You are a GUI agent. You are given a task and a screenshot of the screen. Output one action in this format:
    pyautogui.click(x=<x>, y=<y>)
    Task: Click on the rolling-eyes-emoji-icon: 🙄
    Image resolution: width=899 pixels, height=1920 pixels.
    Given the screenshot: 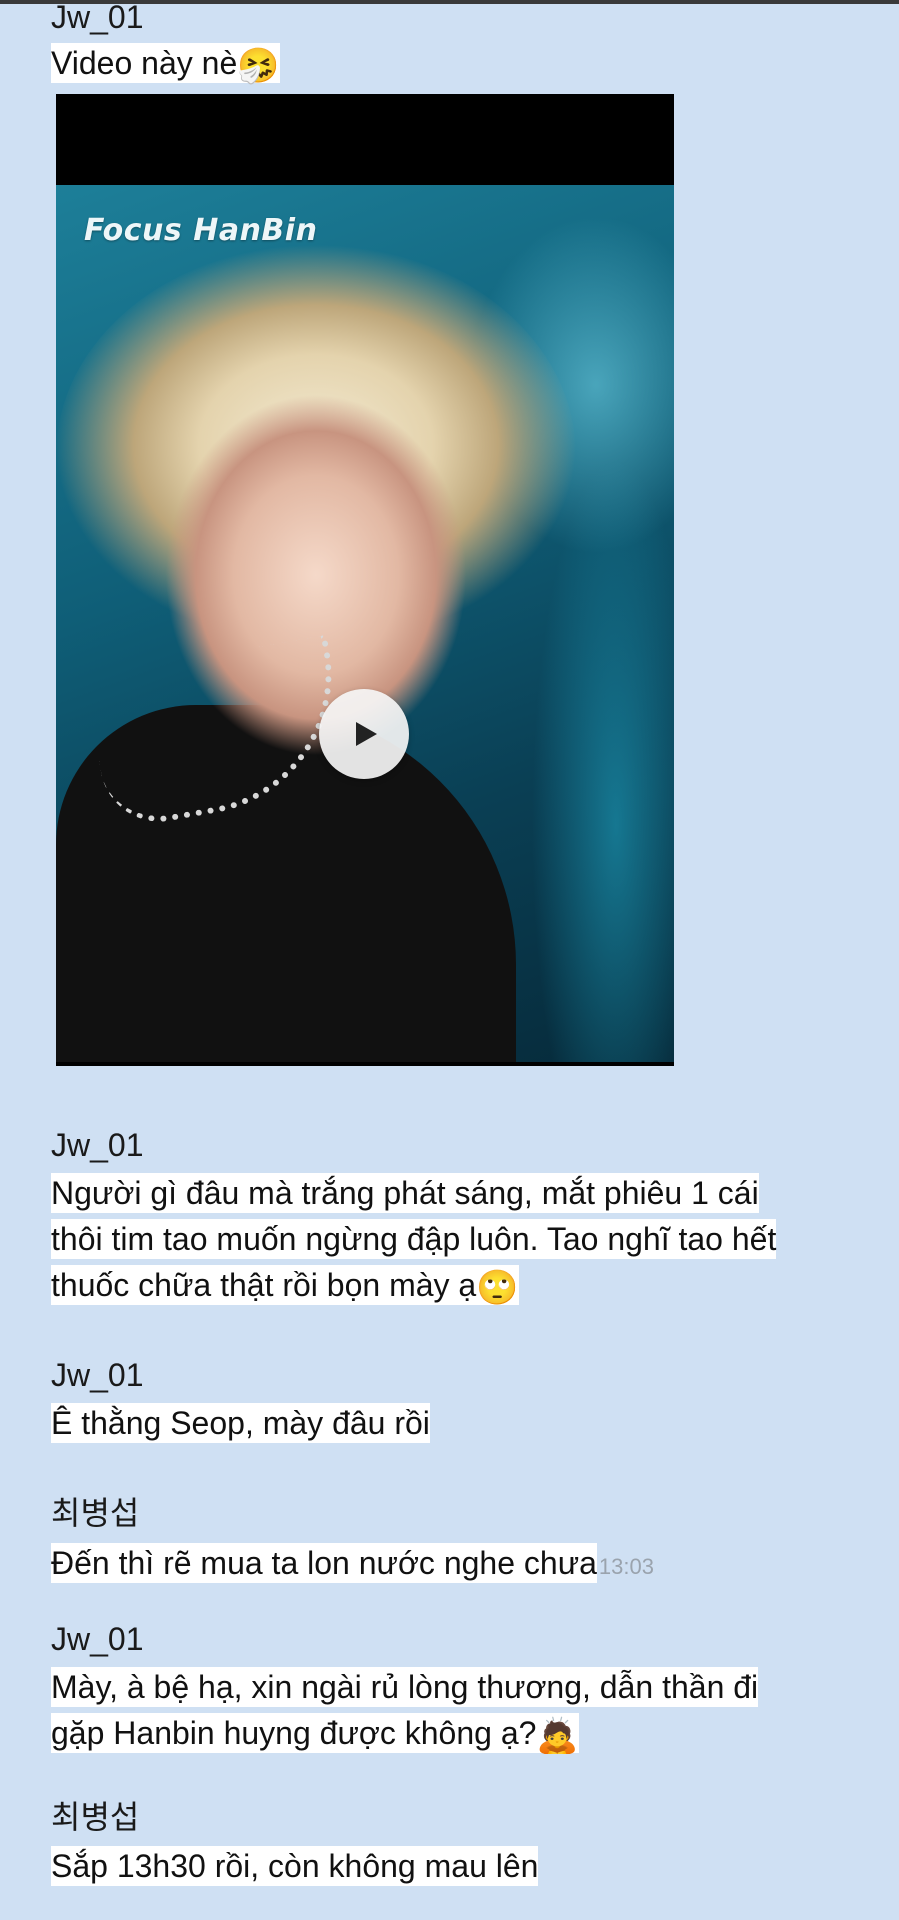 What is the action you would take?
    pyautogui.click(x=497, y=1288)
    